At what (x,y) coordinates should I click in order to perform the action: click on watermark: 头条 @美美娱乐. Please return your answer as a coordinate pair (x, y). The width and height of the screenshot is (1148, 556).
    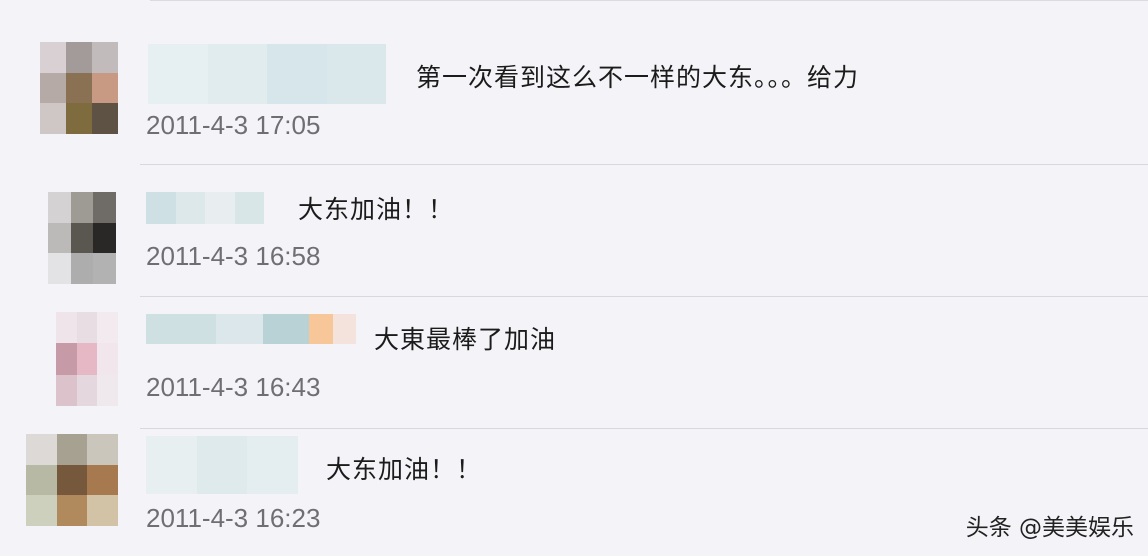
    Looking at the image, I should click on (1049, 528).